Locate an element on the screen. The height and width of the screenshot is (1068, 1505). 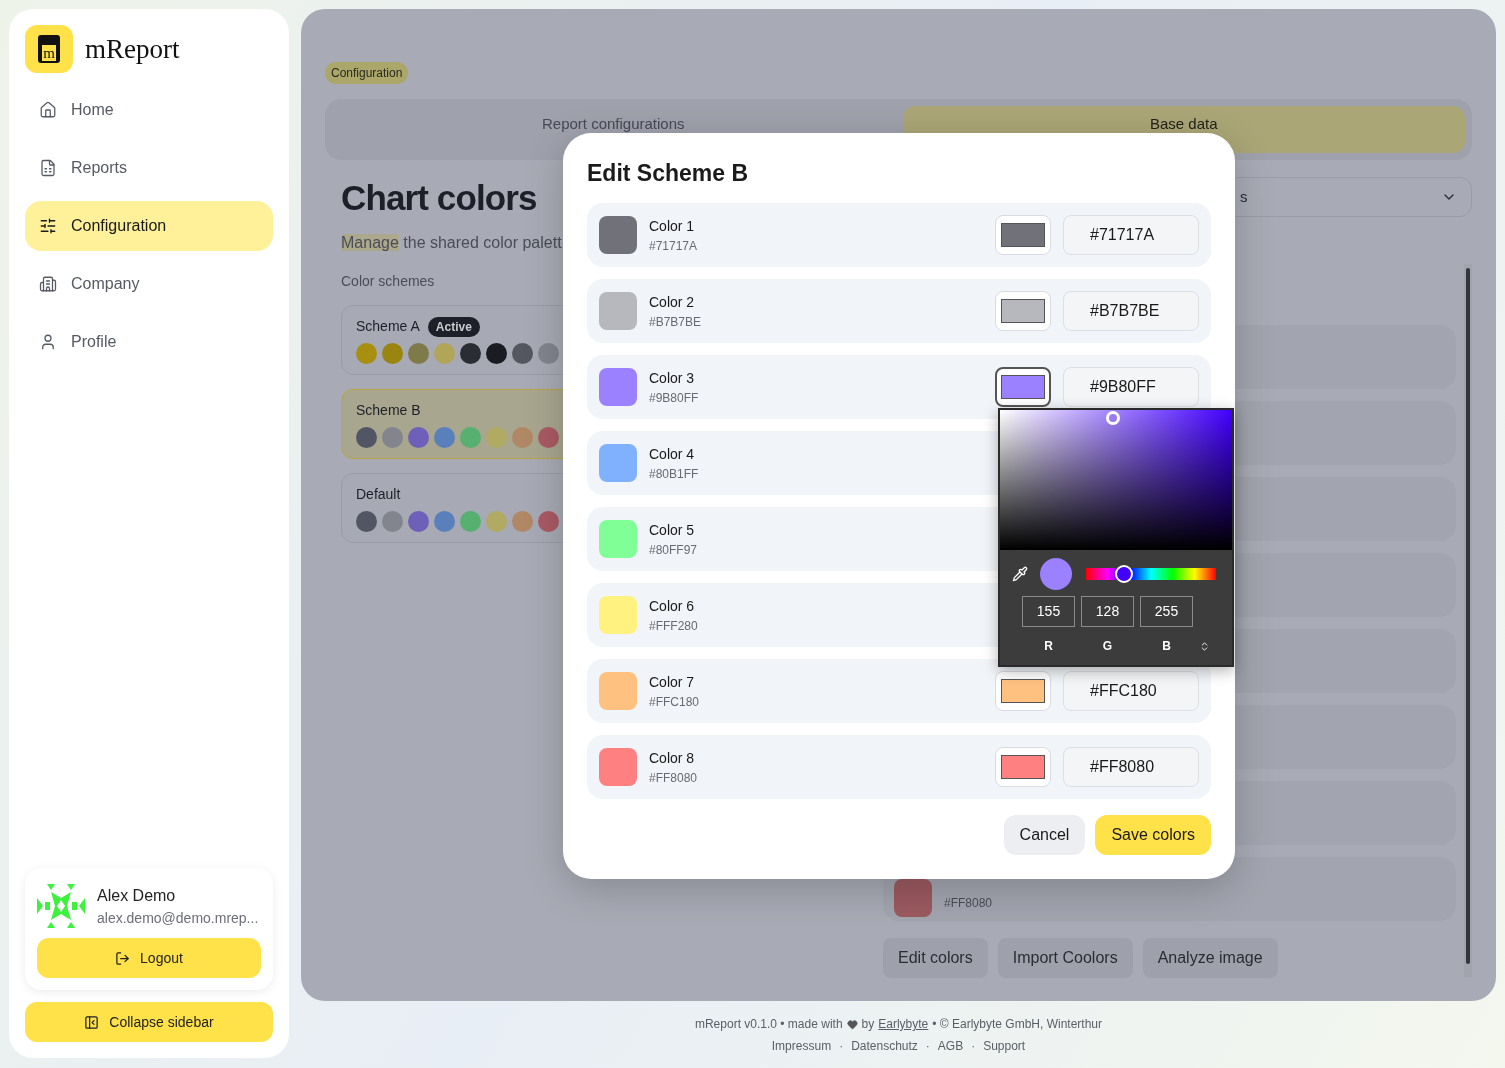
color-name: Color 8 is located at coordinates (672, 758).